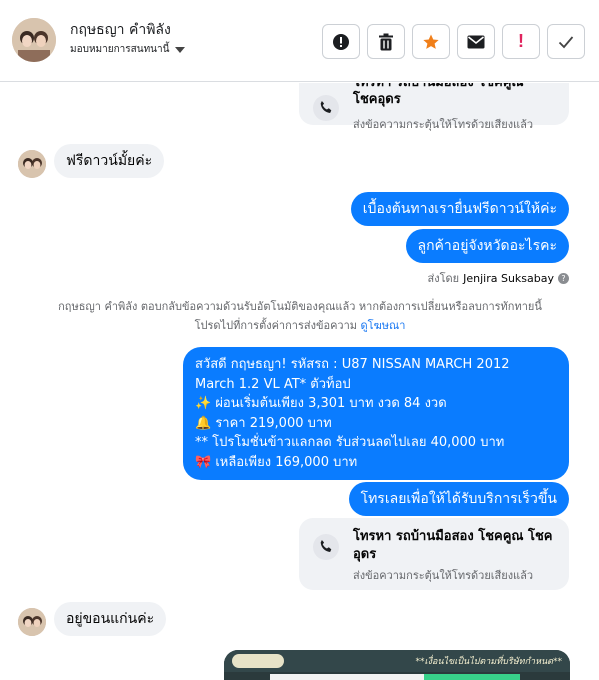 The image size is (599, 680). Describe the element at coordinates (453, 41) in the screenshot. I see `conversation-actions: !` at that location.